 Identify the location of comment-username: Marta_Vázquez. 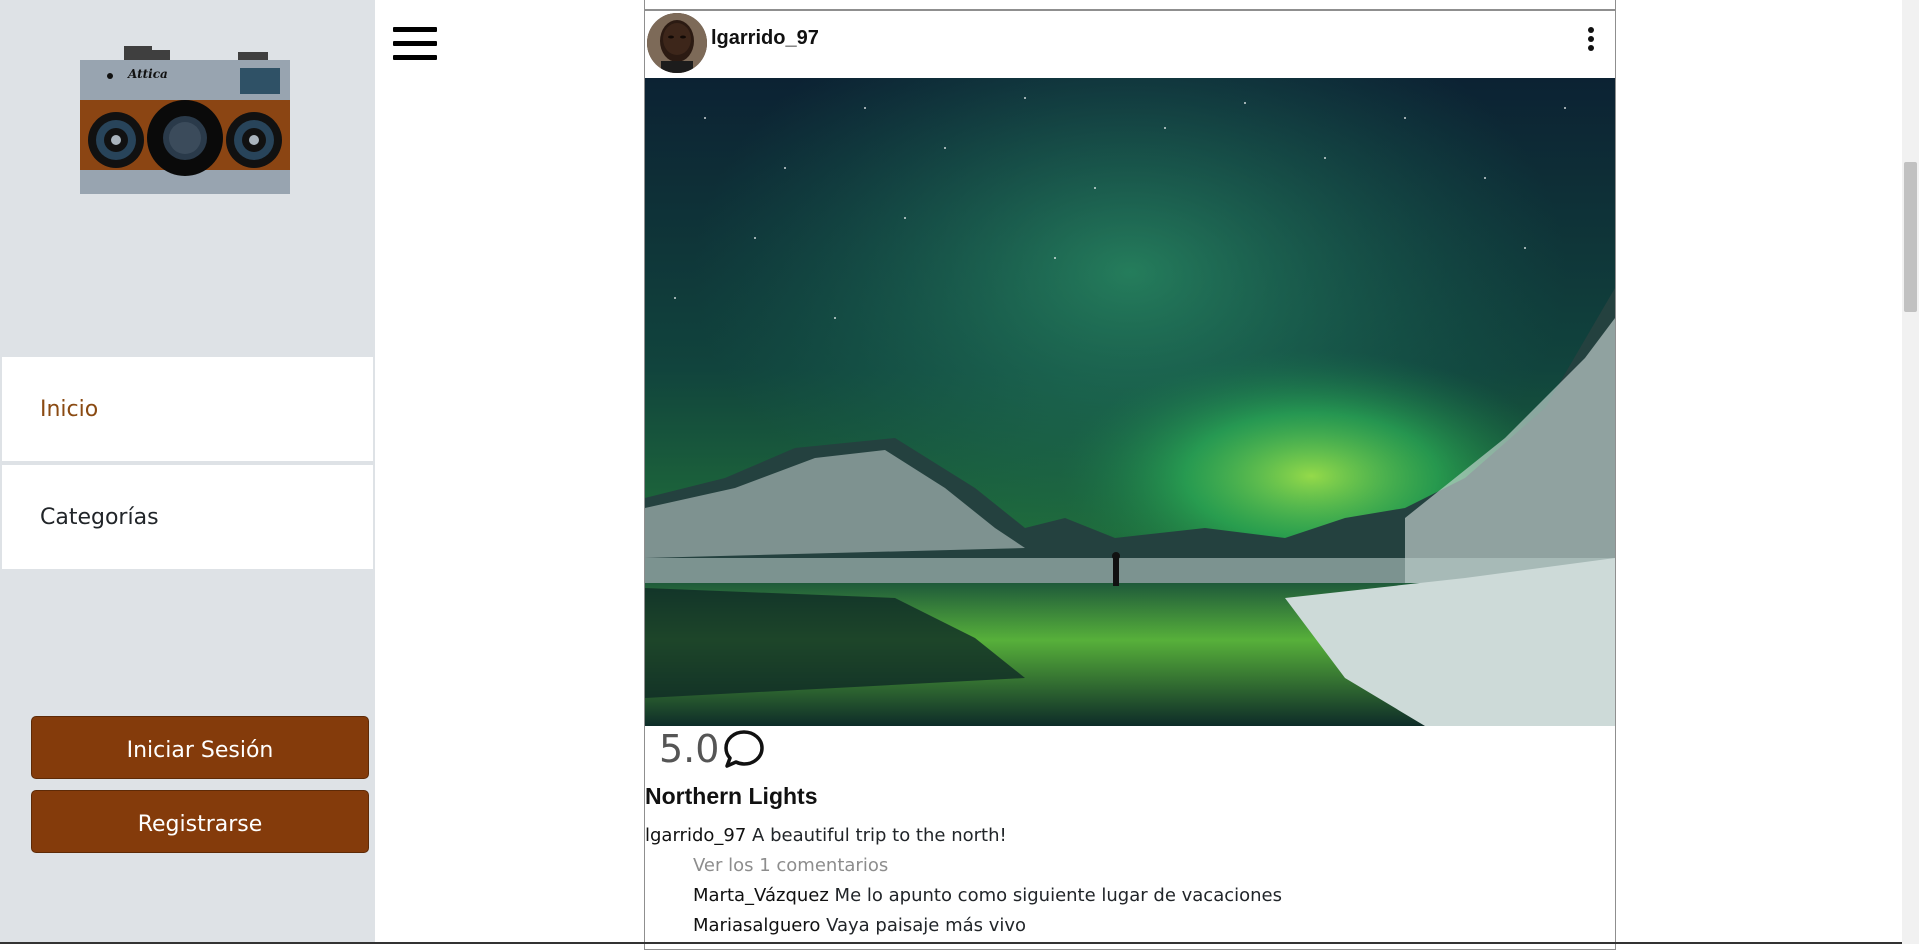
(761, 895).